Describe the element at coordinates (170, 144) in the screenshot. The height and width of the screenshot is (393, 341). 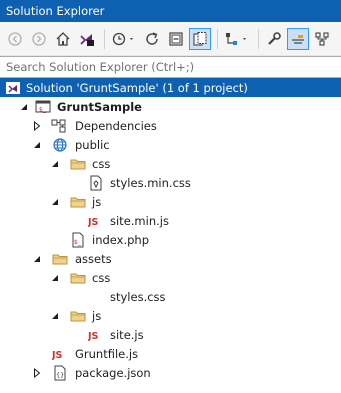
I see `tree-item-public: public` at that location.